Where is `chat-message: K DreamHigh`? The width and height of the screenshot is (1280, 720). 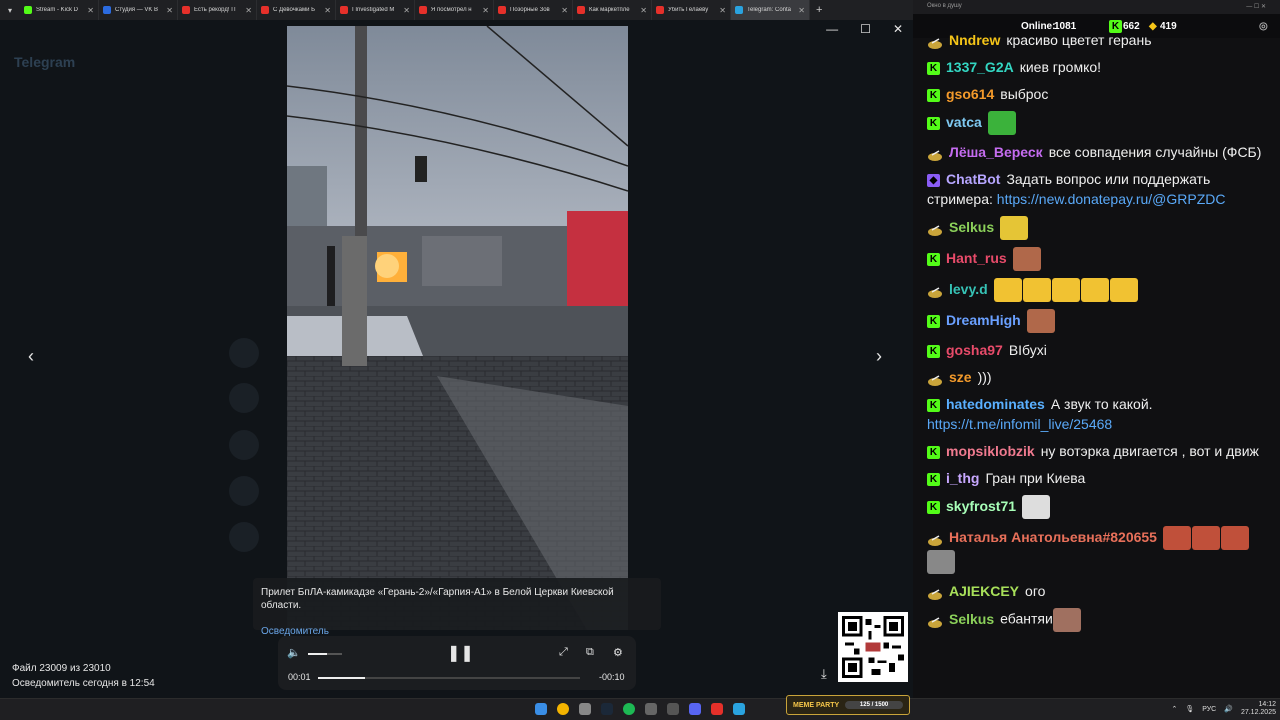
chat-message: K DreamHigh is located at coordinates (1099, 321).